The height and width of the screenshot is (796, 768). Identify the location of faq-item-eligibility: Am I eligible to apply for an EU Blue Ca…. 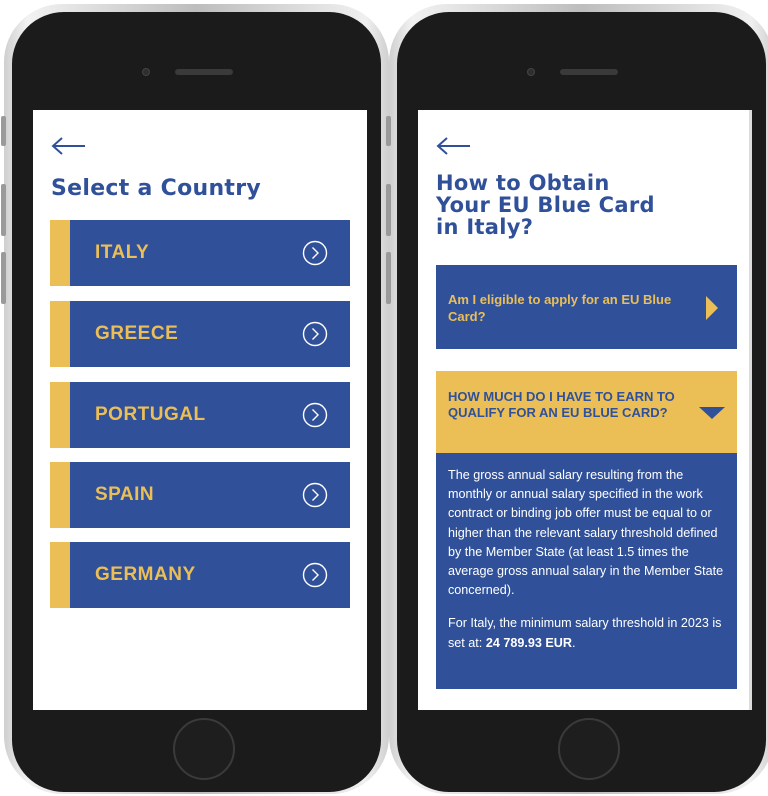
(586, 307).